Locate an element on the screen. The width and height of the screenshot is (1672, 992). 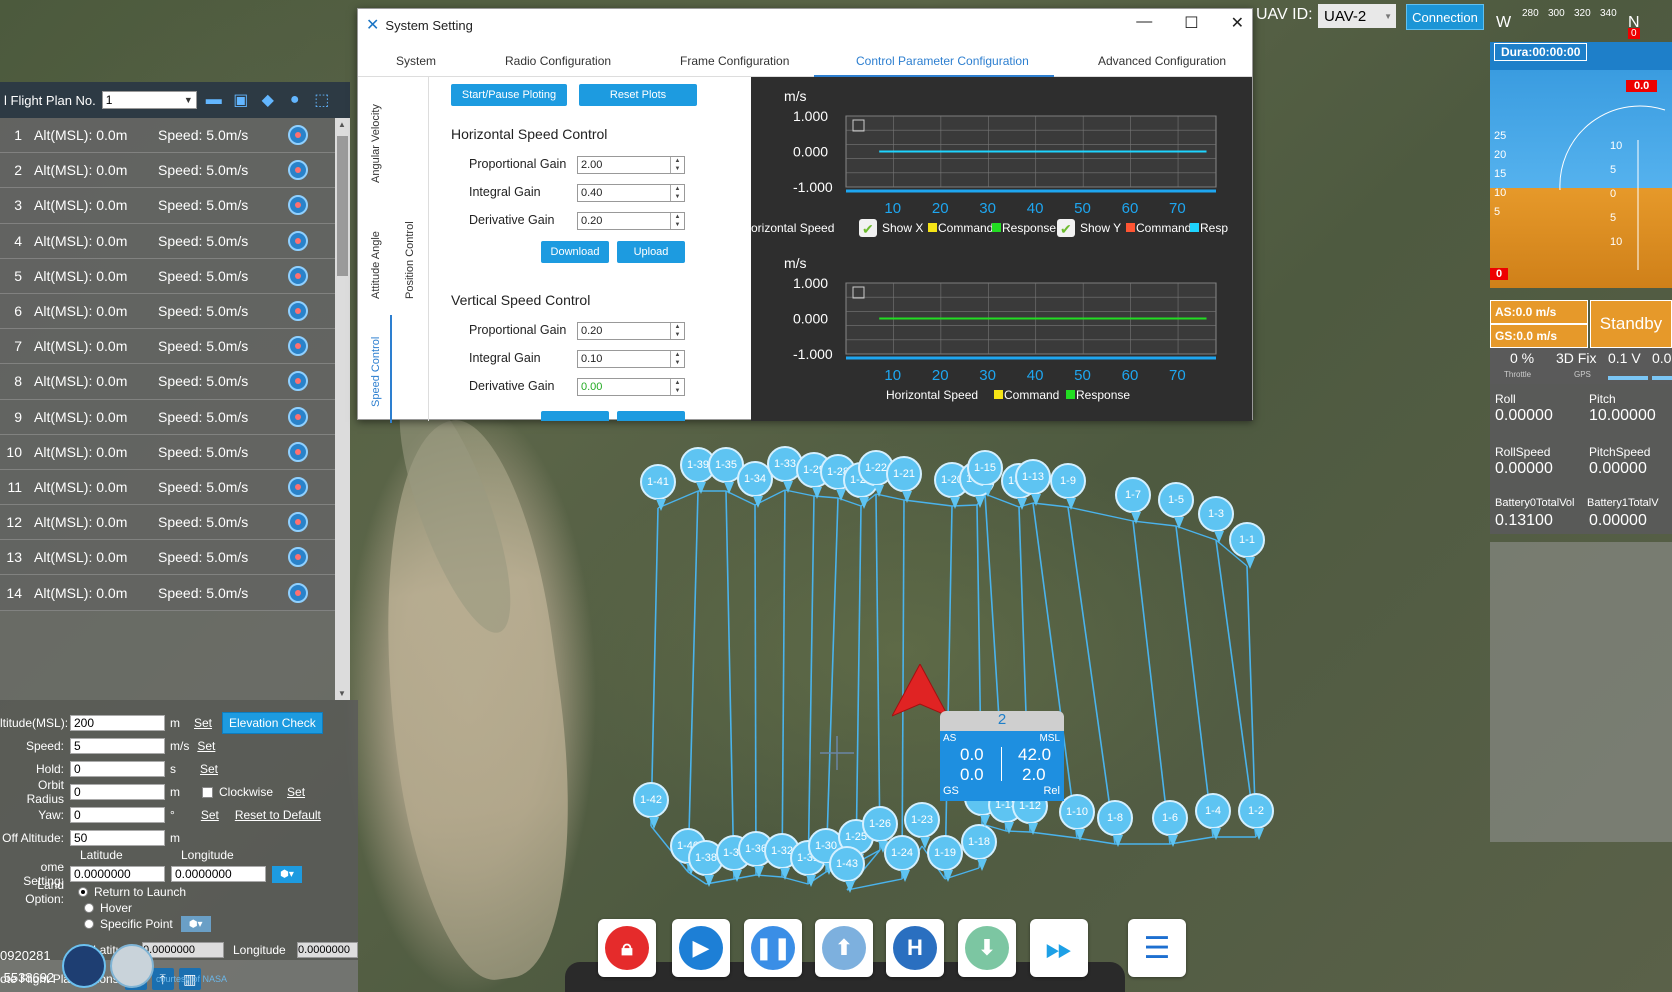
waypoint-pin: 1-42 is located at coordinates (651, 805).